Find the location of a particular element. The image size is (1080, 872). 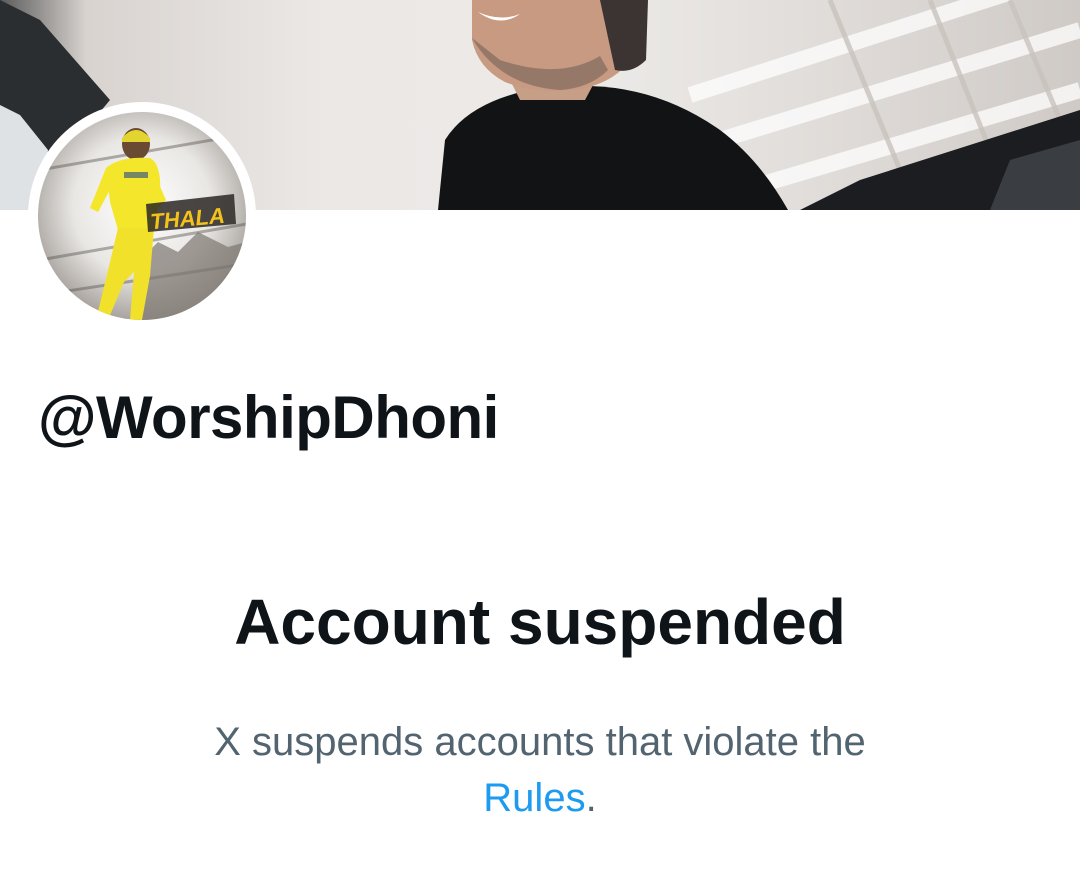

suspension-title: Account suspended is located at coordinates (540, 622).